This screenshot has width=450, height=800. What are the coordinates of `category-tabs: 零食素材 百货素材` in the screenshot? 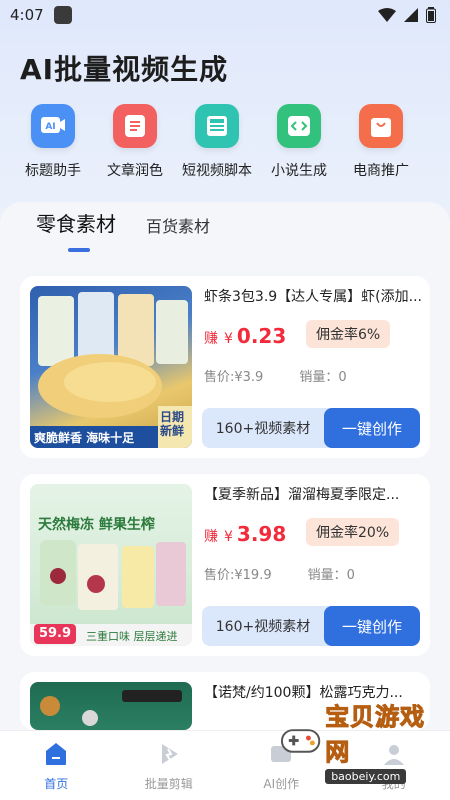 It's located at (138, 222).